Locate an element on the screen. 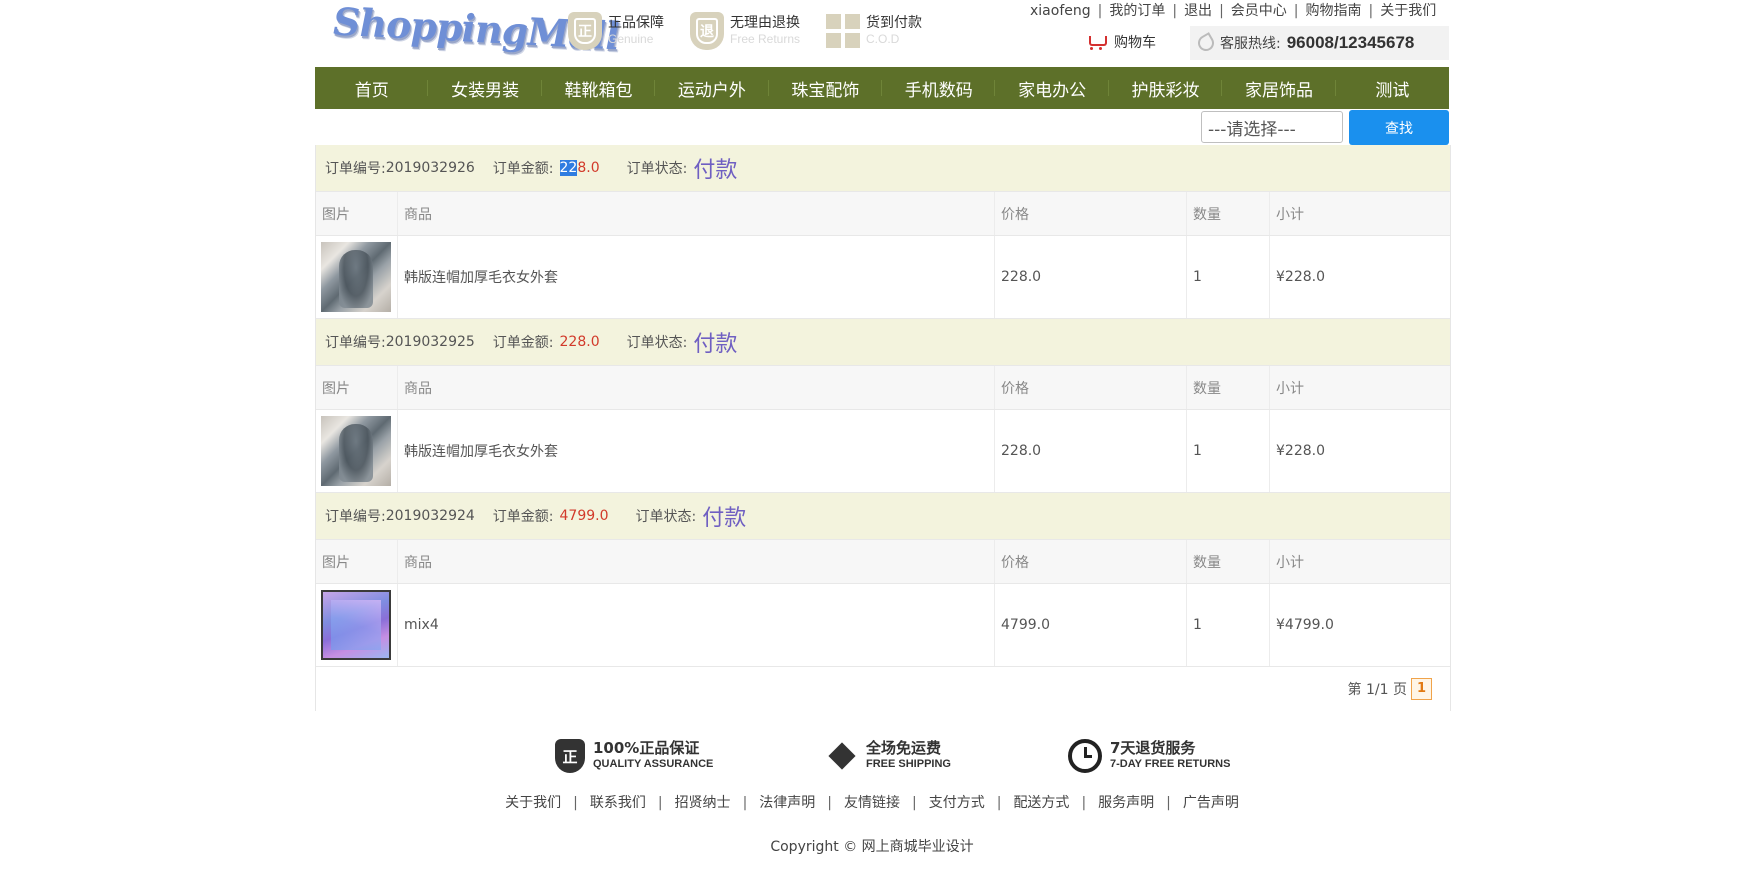 This screenshot has height=870, width=1744. nav-item-jewelry: 珠宝配饰 is located at coordinates (826, 88).